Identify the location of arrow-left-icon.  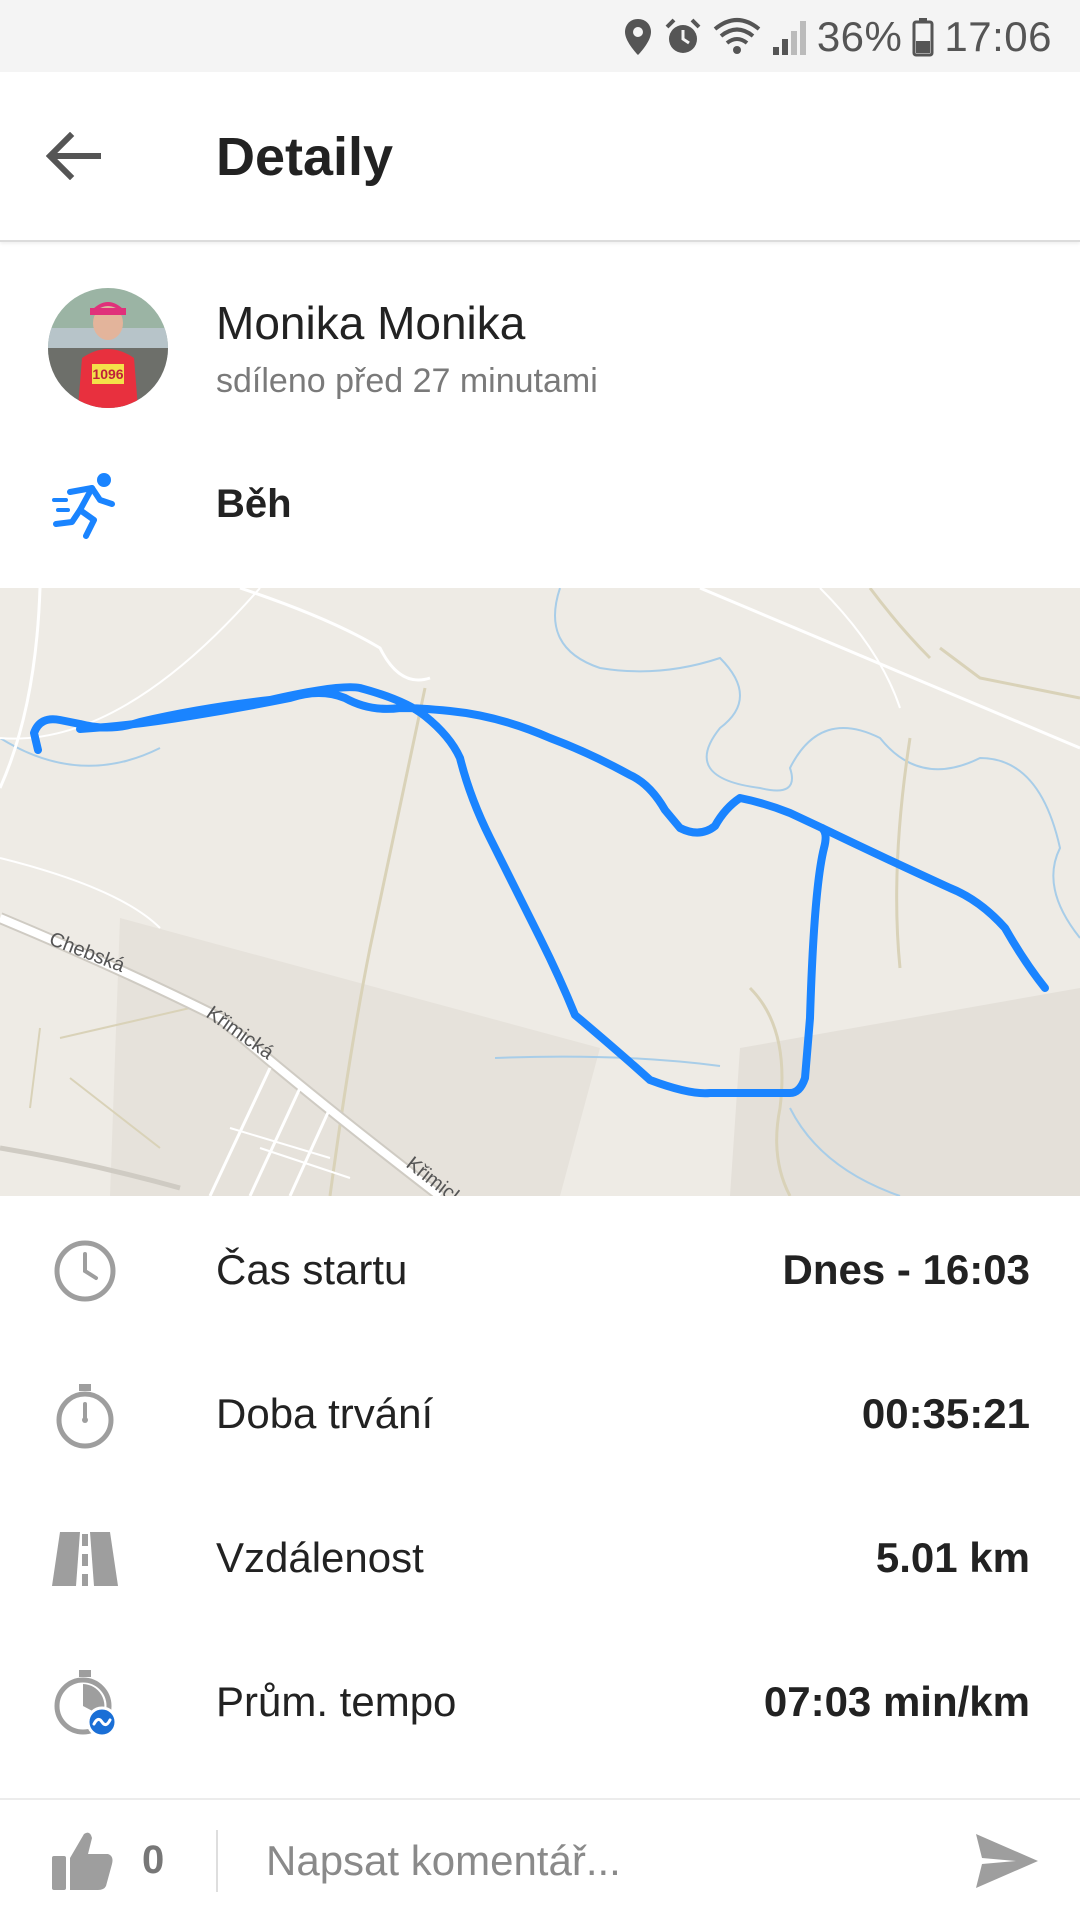
(73, 156).